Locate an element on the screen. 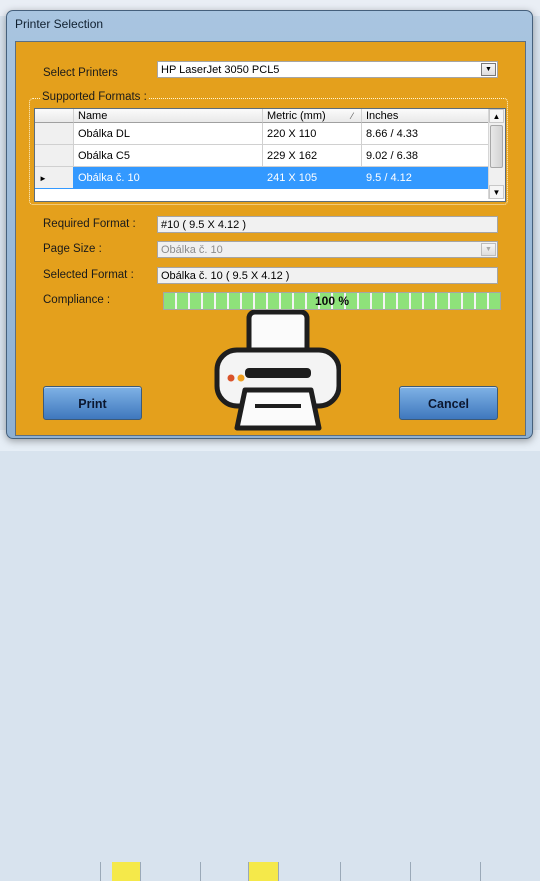  cell-metric: 241 X 105 is located at coordinates (312, 178).